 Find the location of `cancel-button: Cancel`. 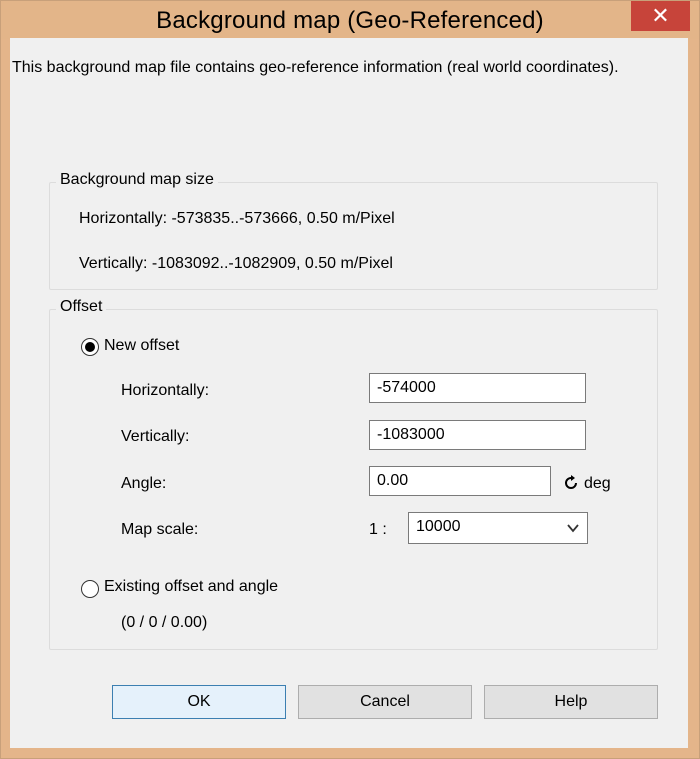

cancel-button: Cancel is located at coordinates (385, 702).